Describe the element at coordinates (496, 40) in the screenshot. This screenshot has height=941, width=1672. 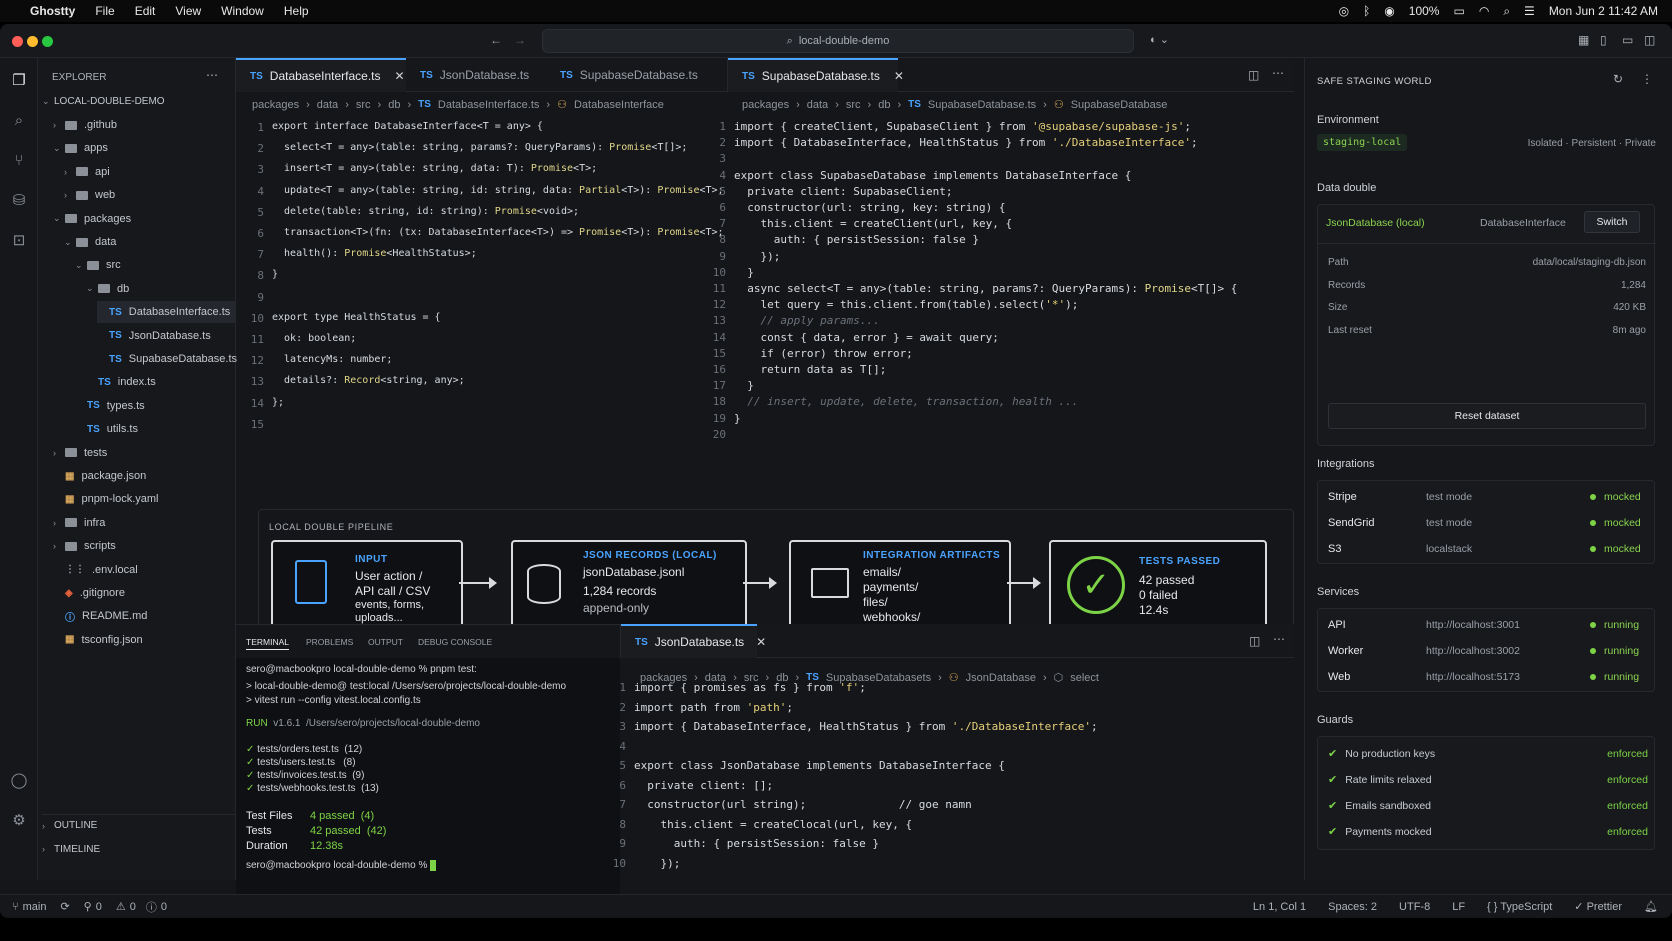
I see `back-arrow-icon: ←` at that location.